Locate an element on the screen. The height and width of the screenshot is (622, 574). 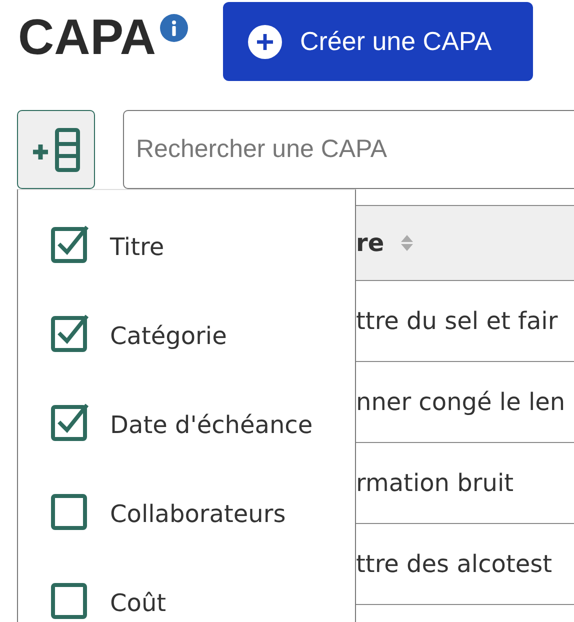
sort-icon is located at coordinates (407, 243).